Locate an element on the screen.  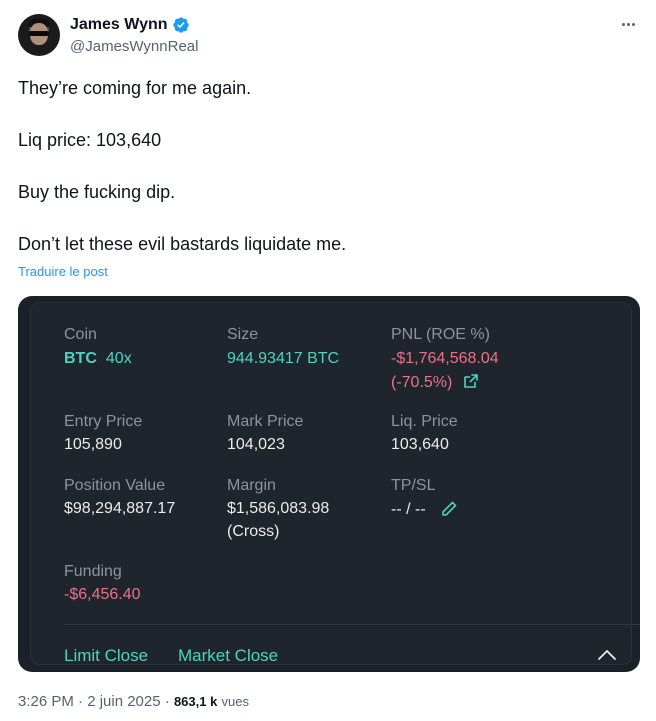
position-value-label: Position Value is located at coordinates (115, 485).